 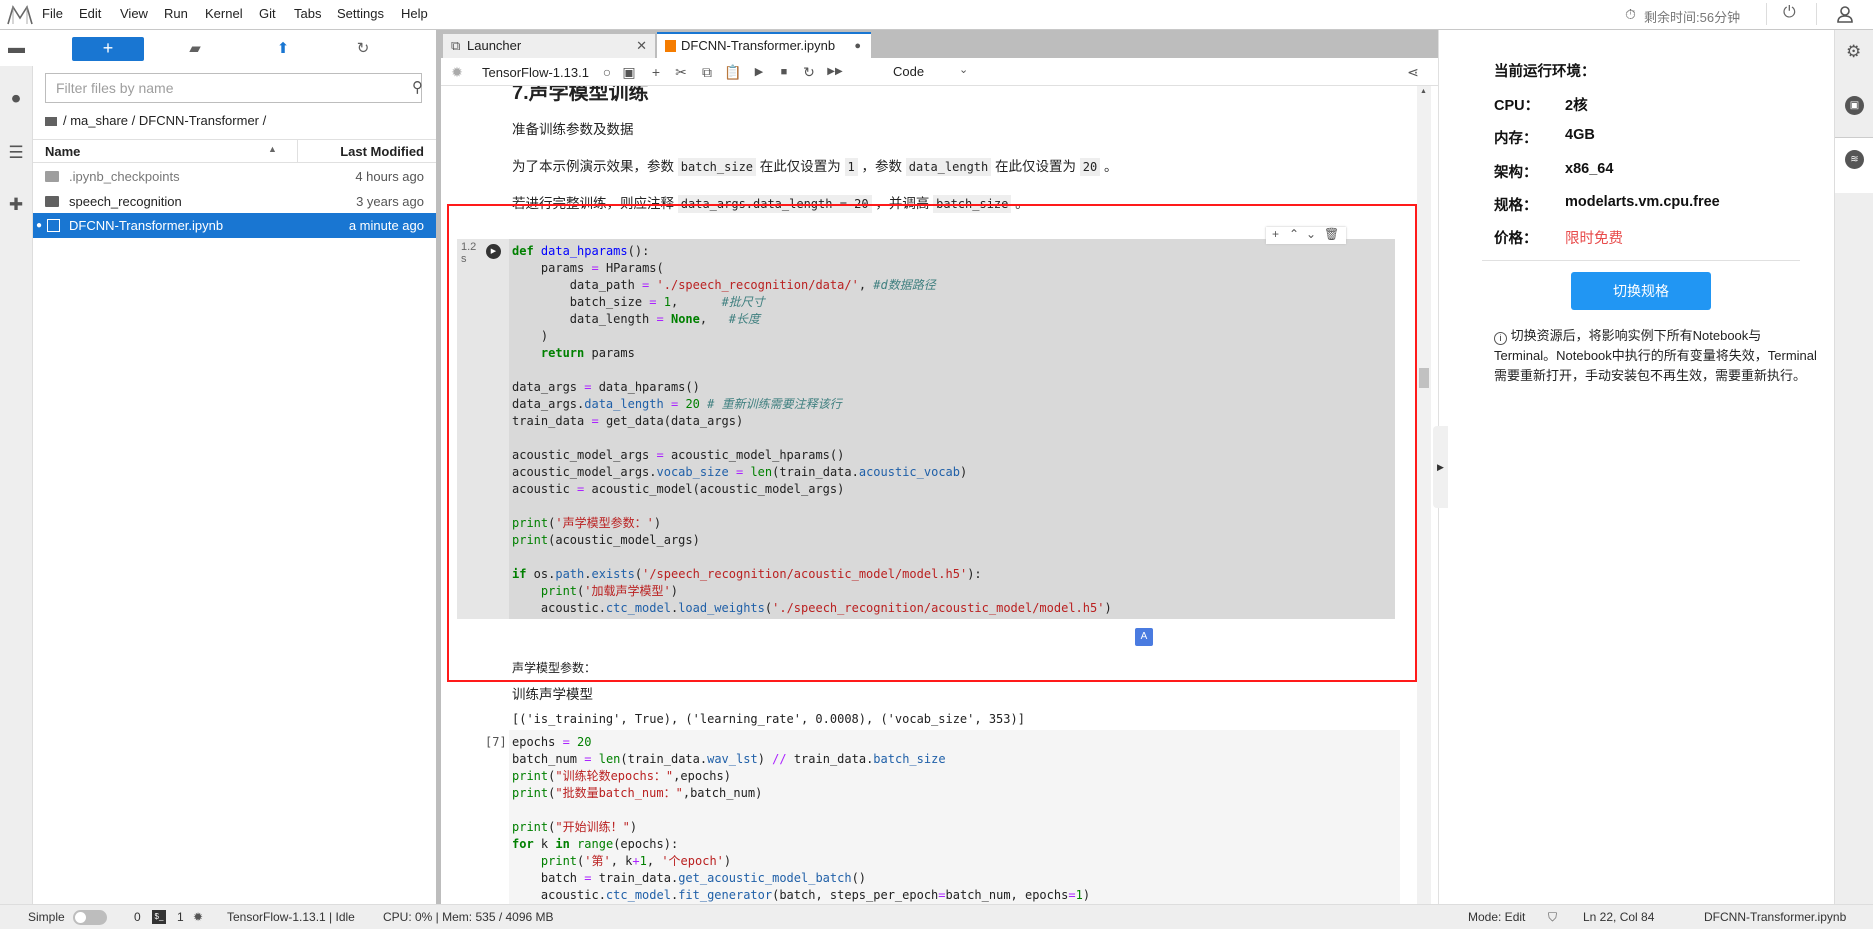 I want to click on code-token: 1, so click(x=667, y=302).